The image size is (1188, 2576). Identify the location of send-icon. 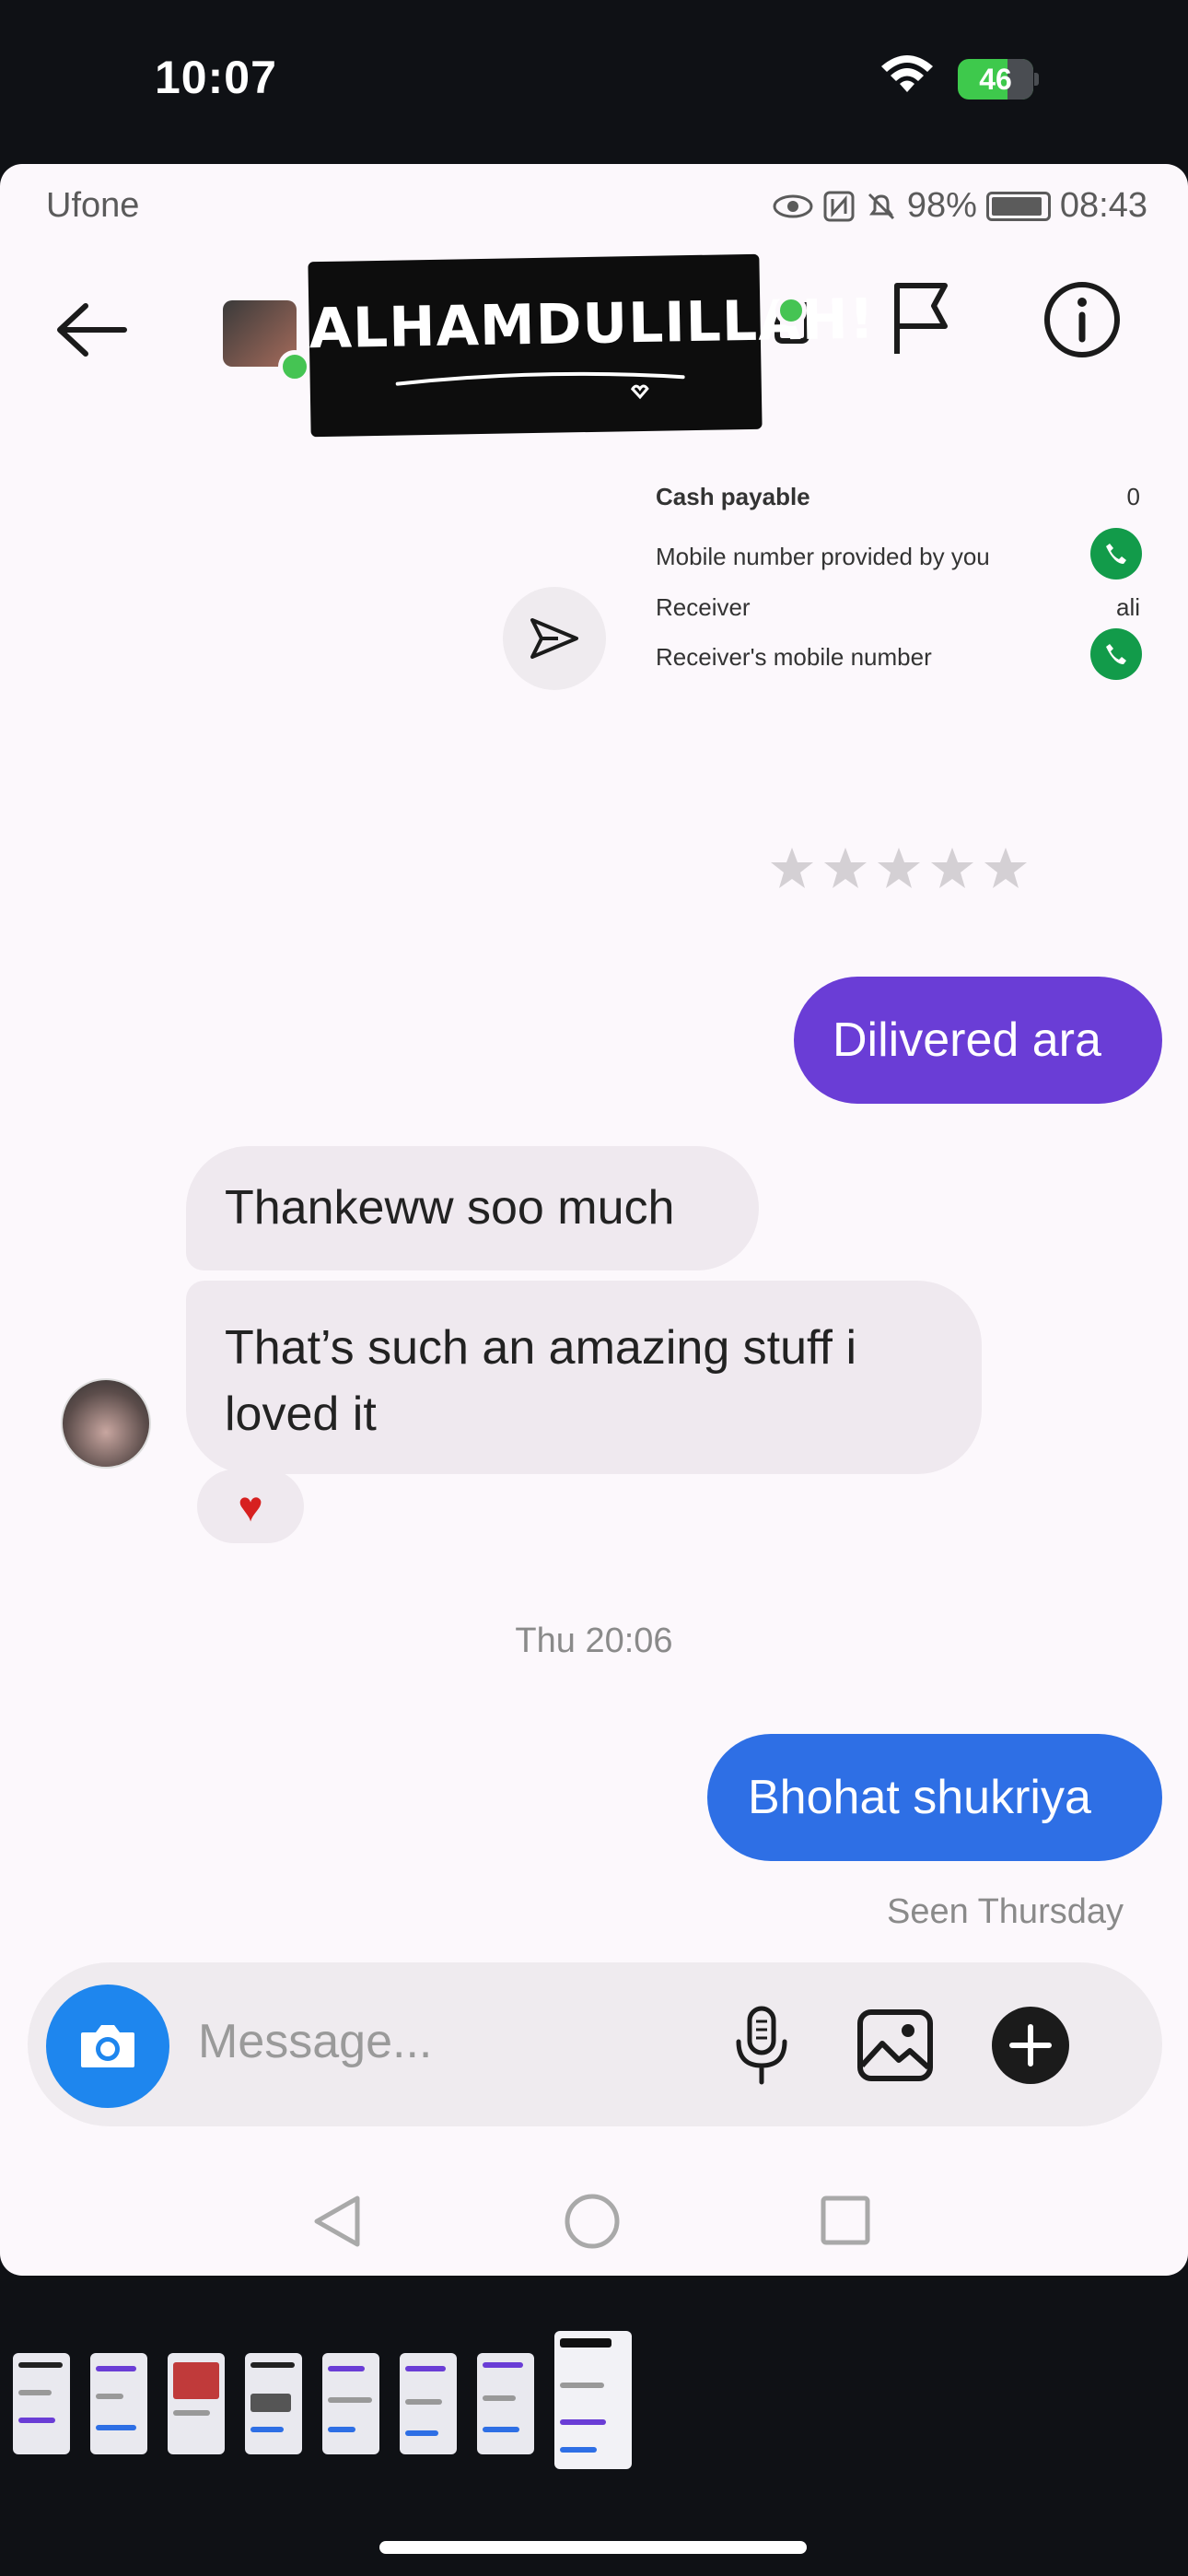
(554, 638).